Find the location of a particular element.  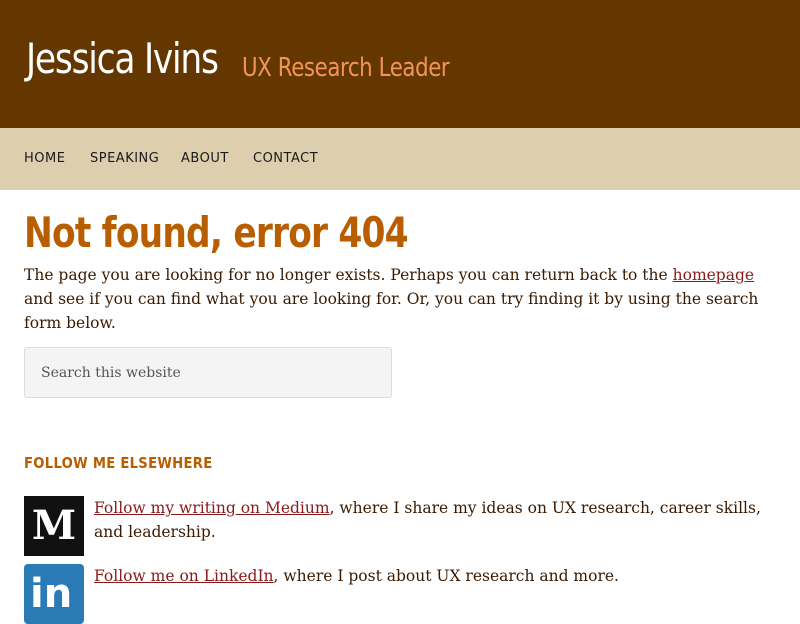

site-description: UX Research Leader is located at coordinates (346, 68).